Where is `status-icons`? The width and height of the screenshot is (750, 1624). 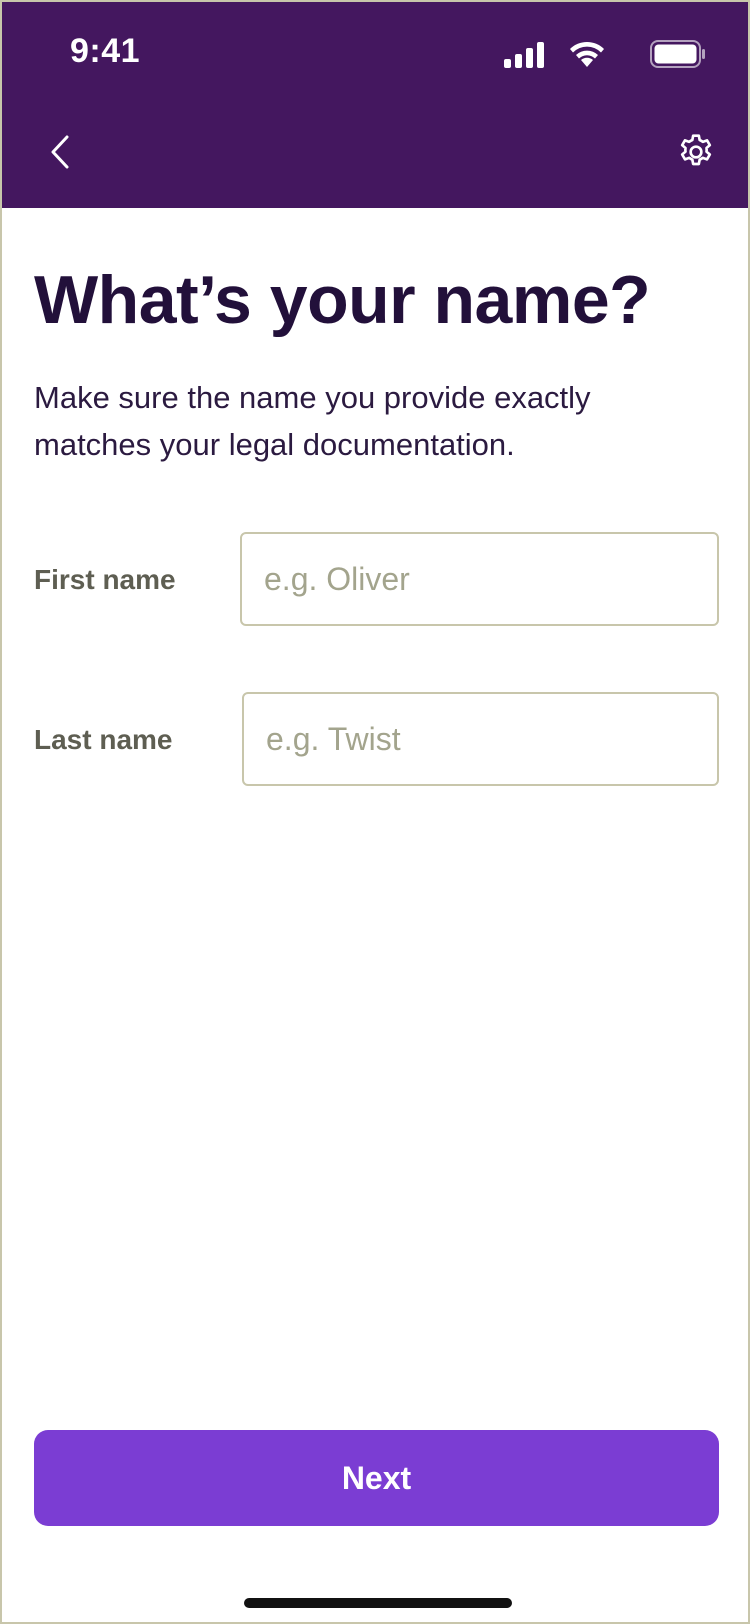
status-icons is located at coordinates (601, 54).